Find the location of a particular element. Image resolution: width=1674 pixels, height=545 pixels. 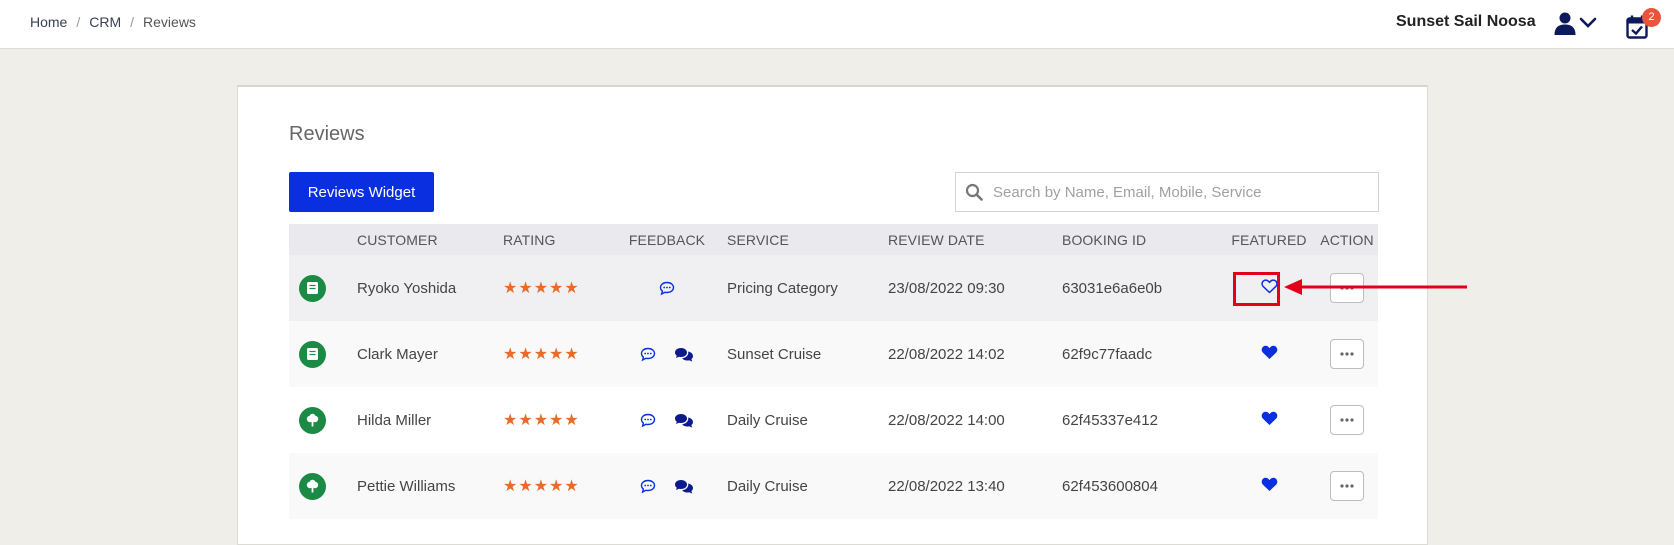

notification-badge: 2 is located at coordinates (1651, 17).